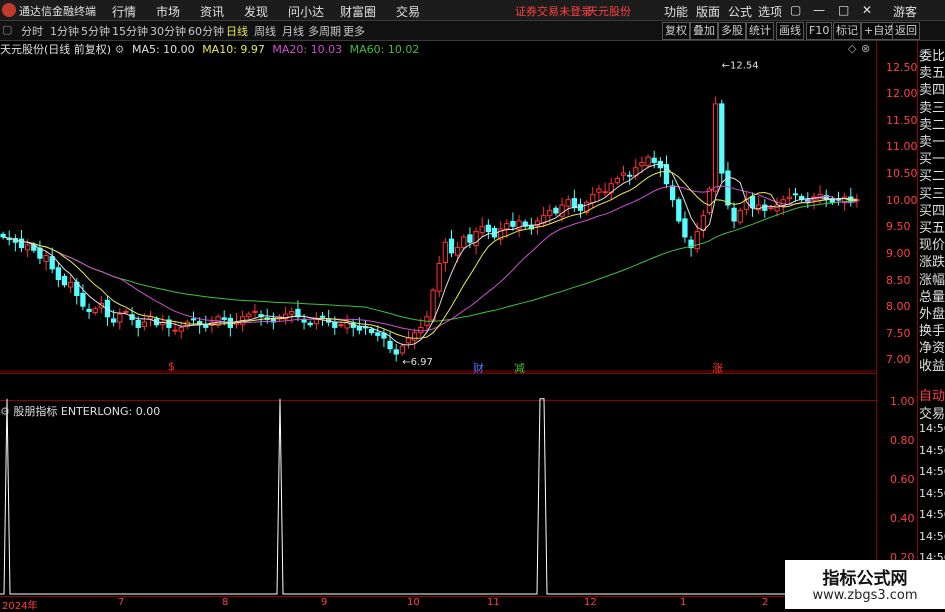 This screenshot has width=945, height=612. I want to click on period-5min: 5分钟, so click(95, 31).